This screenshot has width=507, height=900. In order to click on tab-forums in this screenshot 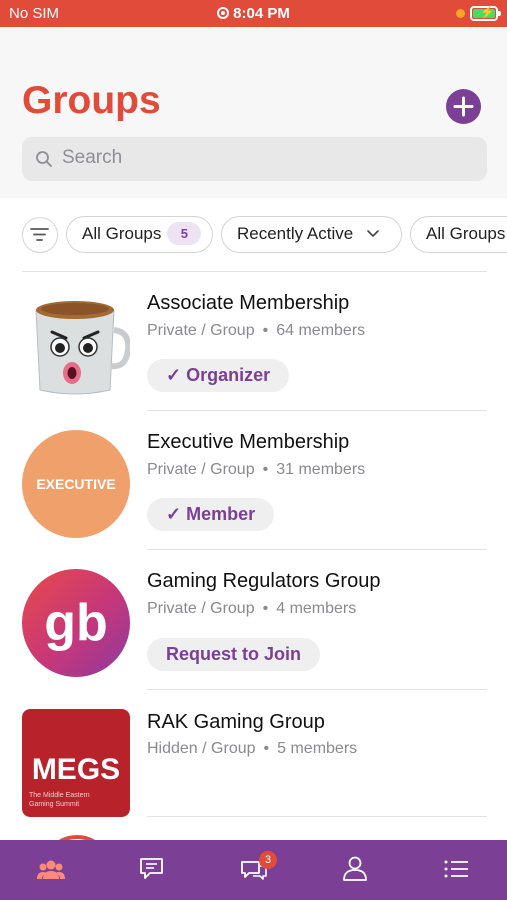, I will do `click(153, 869)`.